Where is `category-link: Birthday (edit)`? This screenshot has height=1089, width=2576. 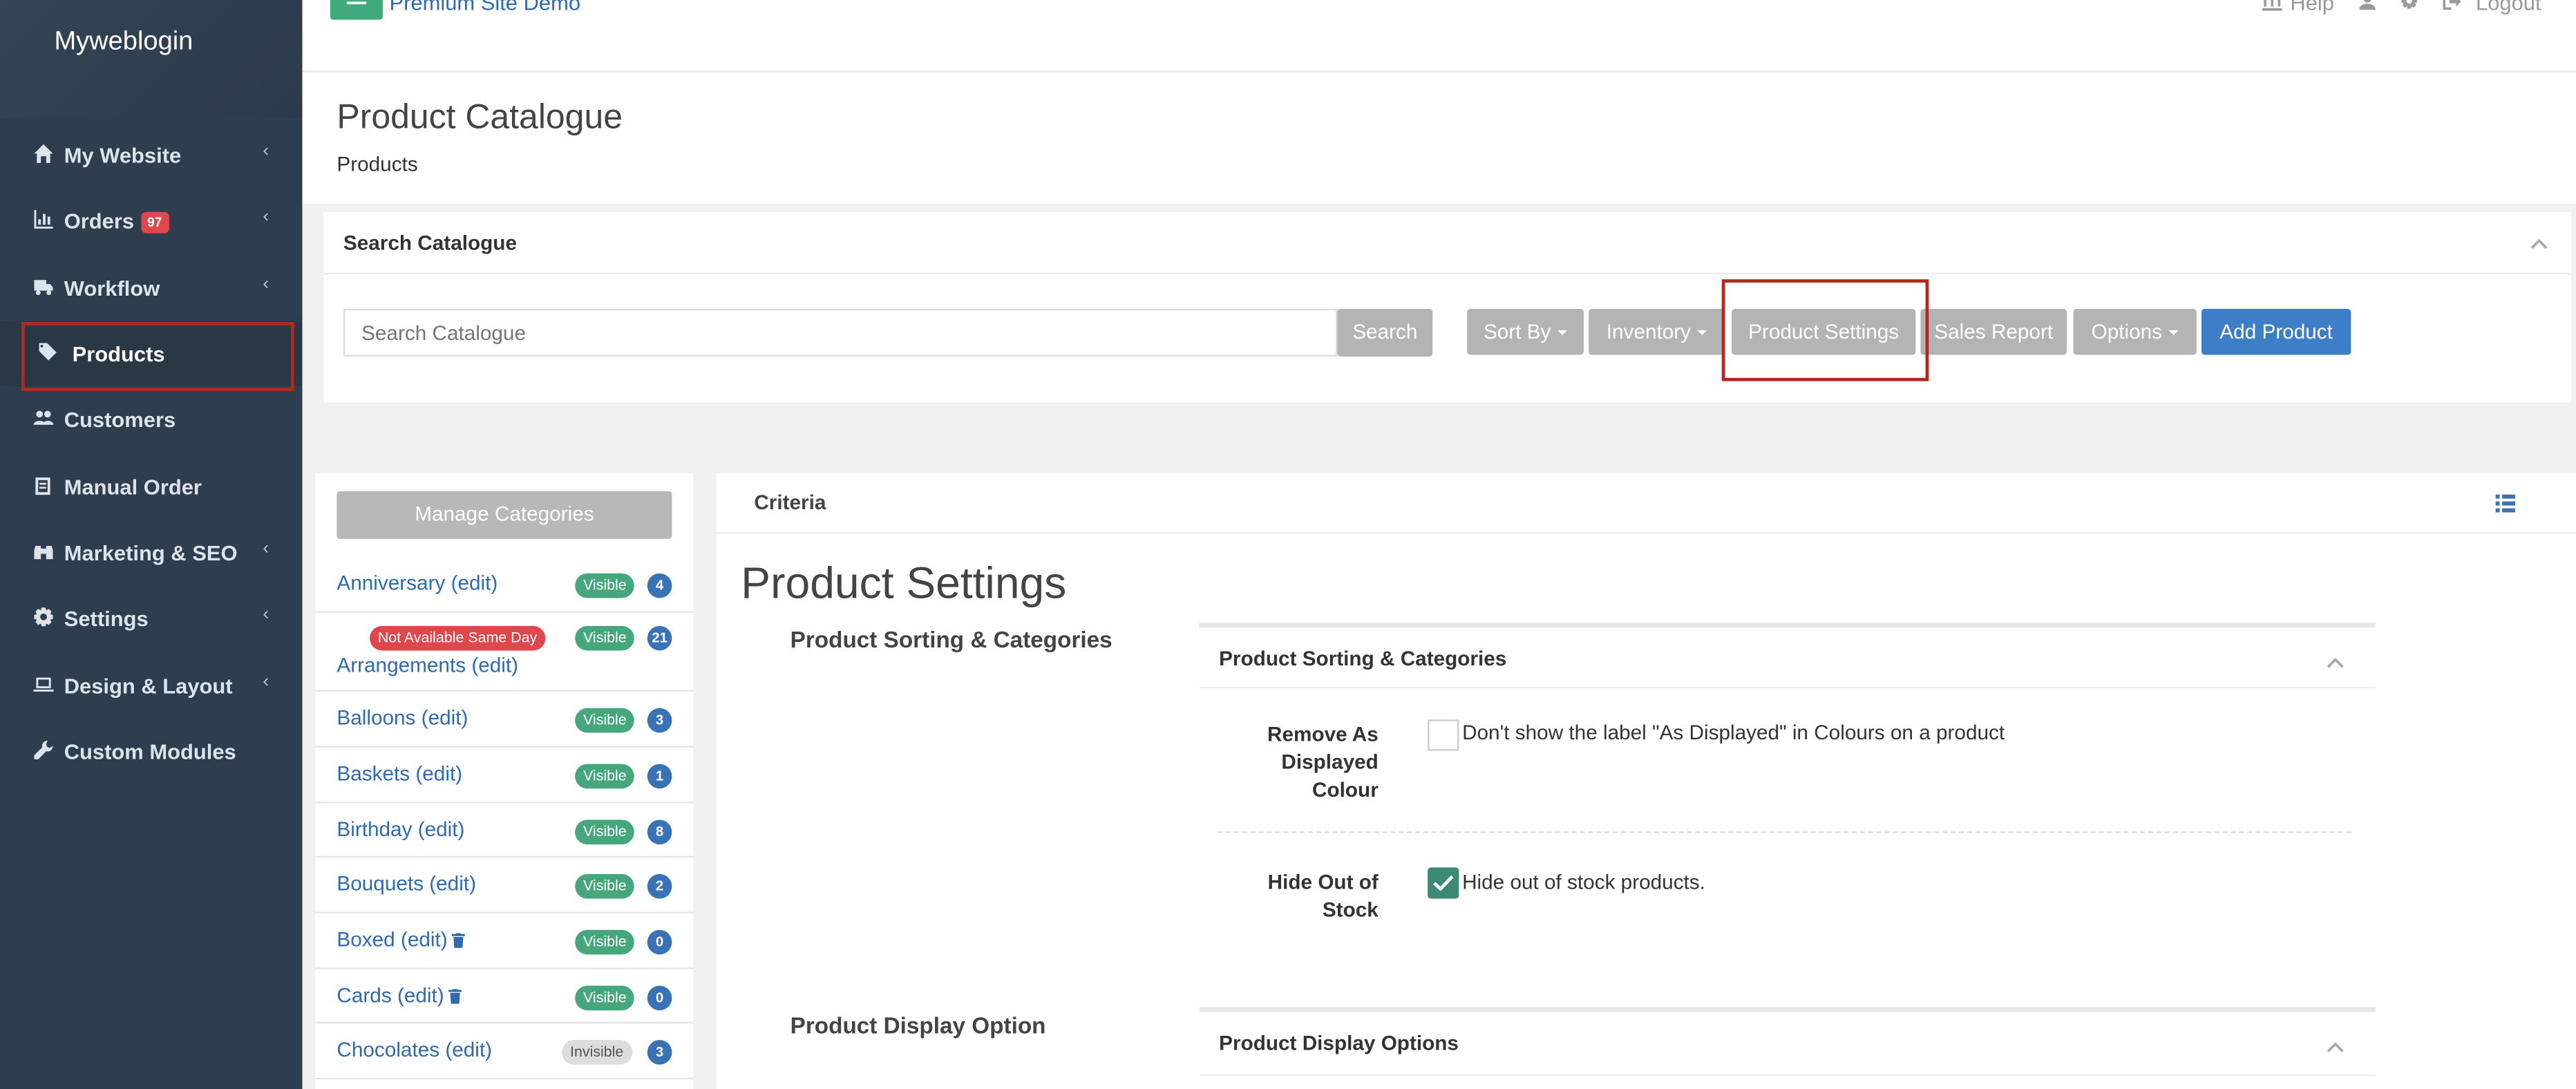
category-link: Birthday (edit) is located at coordinates (400, 829).